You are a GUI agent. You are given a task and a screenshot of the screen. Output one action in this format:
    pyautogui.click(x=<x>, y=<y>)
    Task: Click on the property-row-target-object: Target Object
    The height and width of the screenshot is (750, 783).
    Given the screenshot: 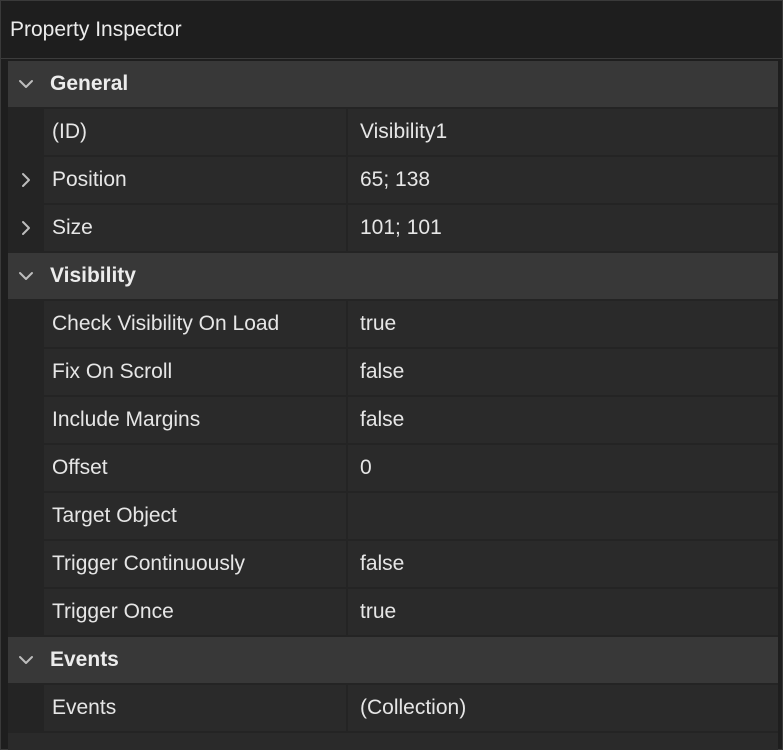 What is the action you would take?
    pyautogui.click(x=393, y=516)
    